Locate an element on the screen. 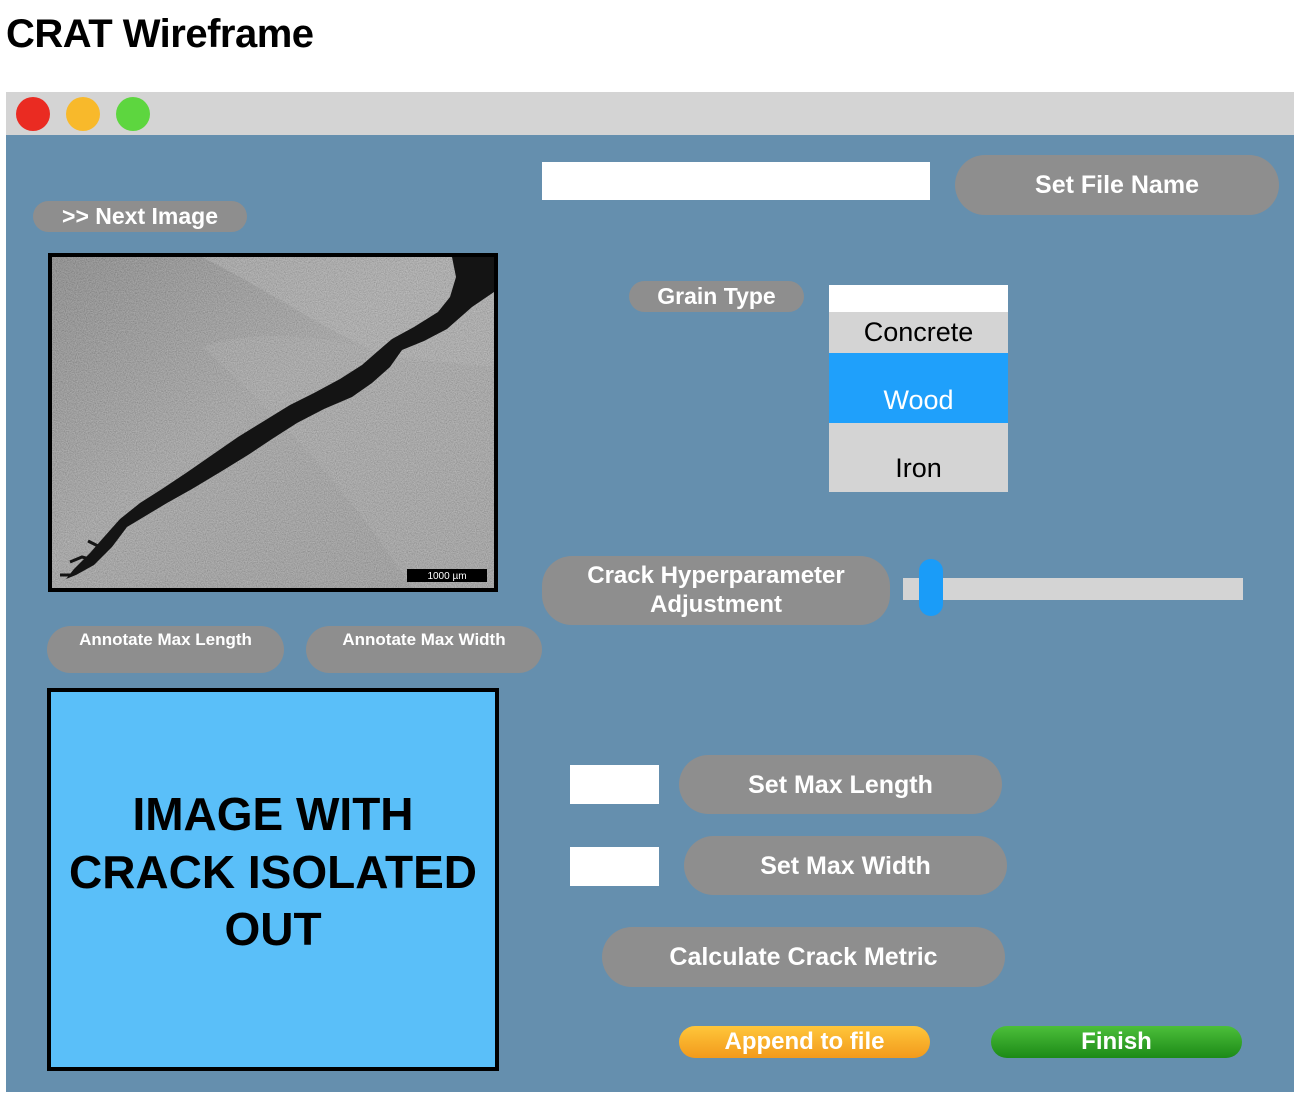 The height and width of the screenshot is (1106, 1308). zoom-button is located at coordinates (133, 114).